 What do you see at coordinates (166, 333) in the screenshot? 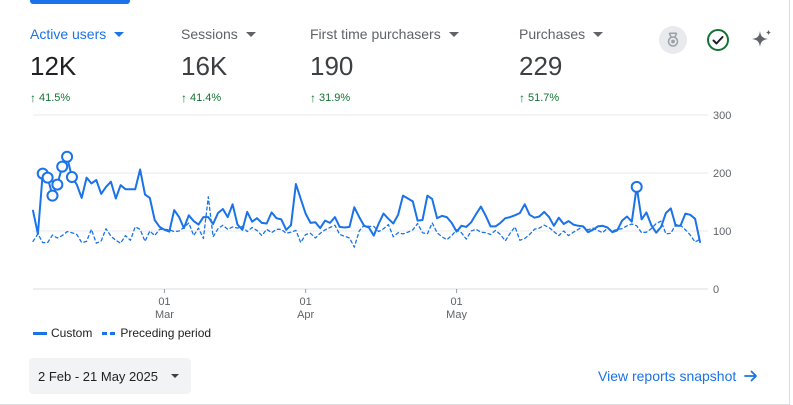
I see `legend-label-preceding: Preceding period` at bounding box center [166, 333].